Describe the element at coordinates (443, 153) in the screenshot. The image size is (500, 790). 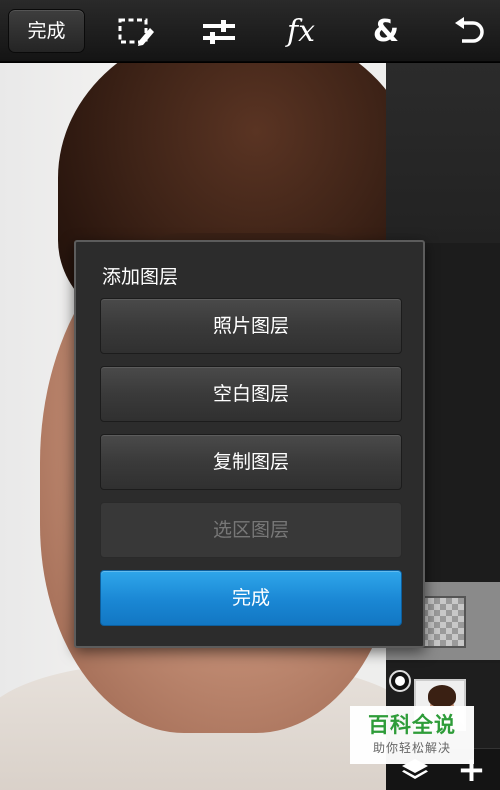
I see `layers-panel-header` at that location.